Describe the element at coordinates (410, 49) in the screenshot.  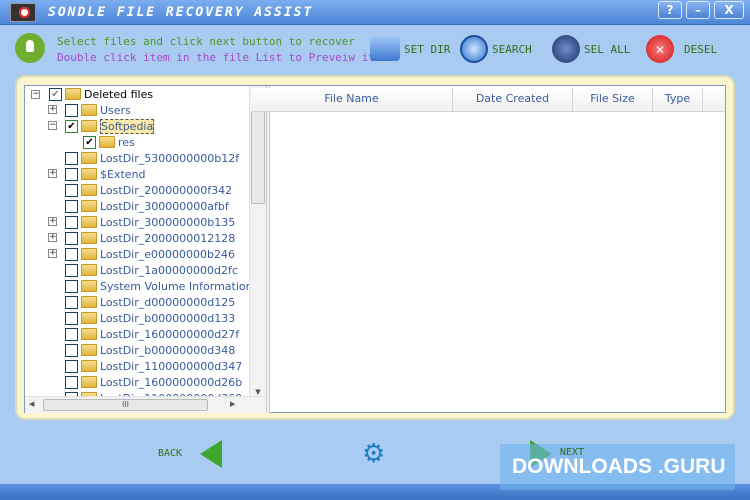
I see `set-dir-button: SET DIR` at that location.